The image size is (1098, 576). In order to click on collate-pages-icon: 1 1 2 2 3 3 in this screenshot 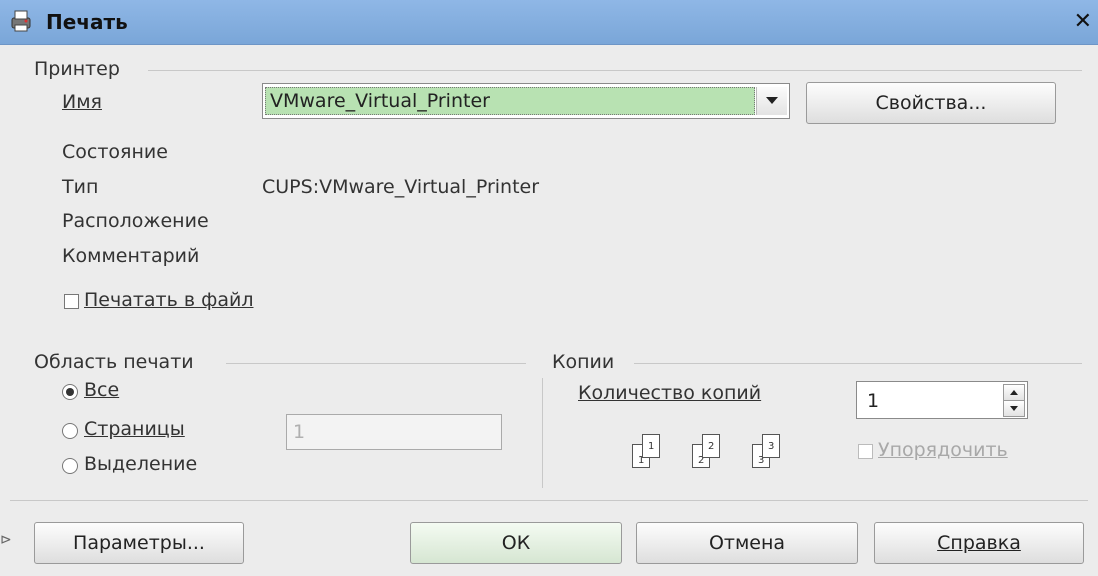, I will do `click(712, 455)`.